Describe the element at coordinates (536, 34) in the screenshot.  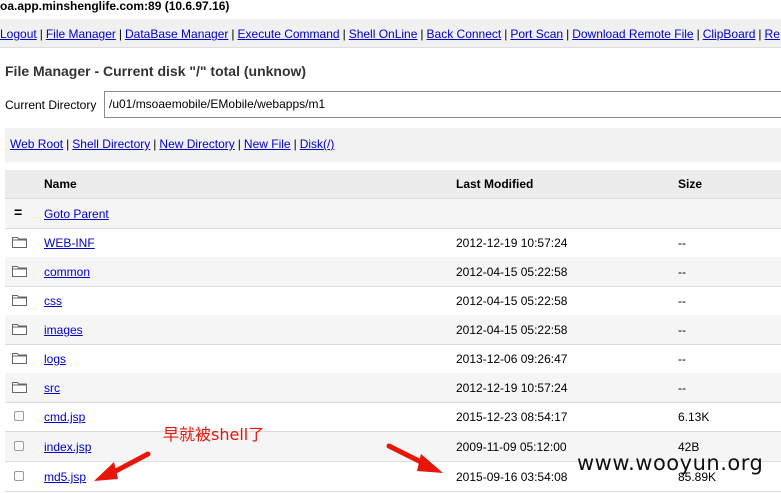
I see `nav-port-scan: Port Scan` at that location.